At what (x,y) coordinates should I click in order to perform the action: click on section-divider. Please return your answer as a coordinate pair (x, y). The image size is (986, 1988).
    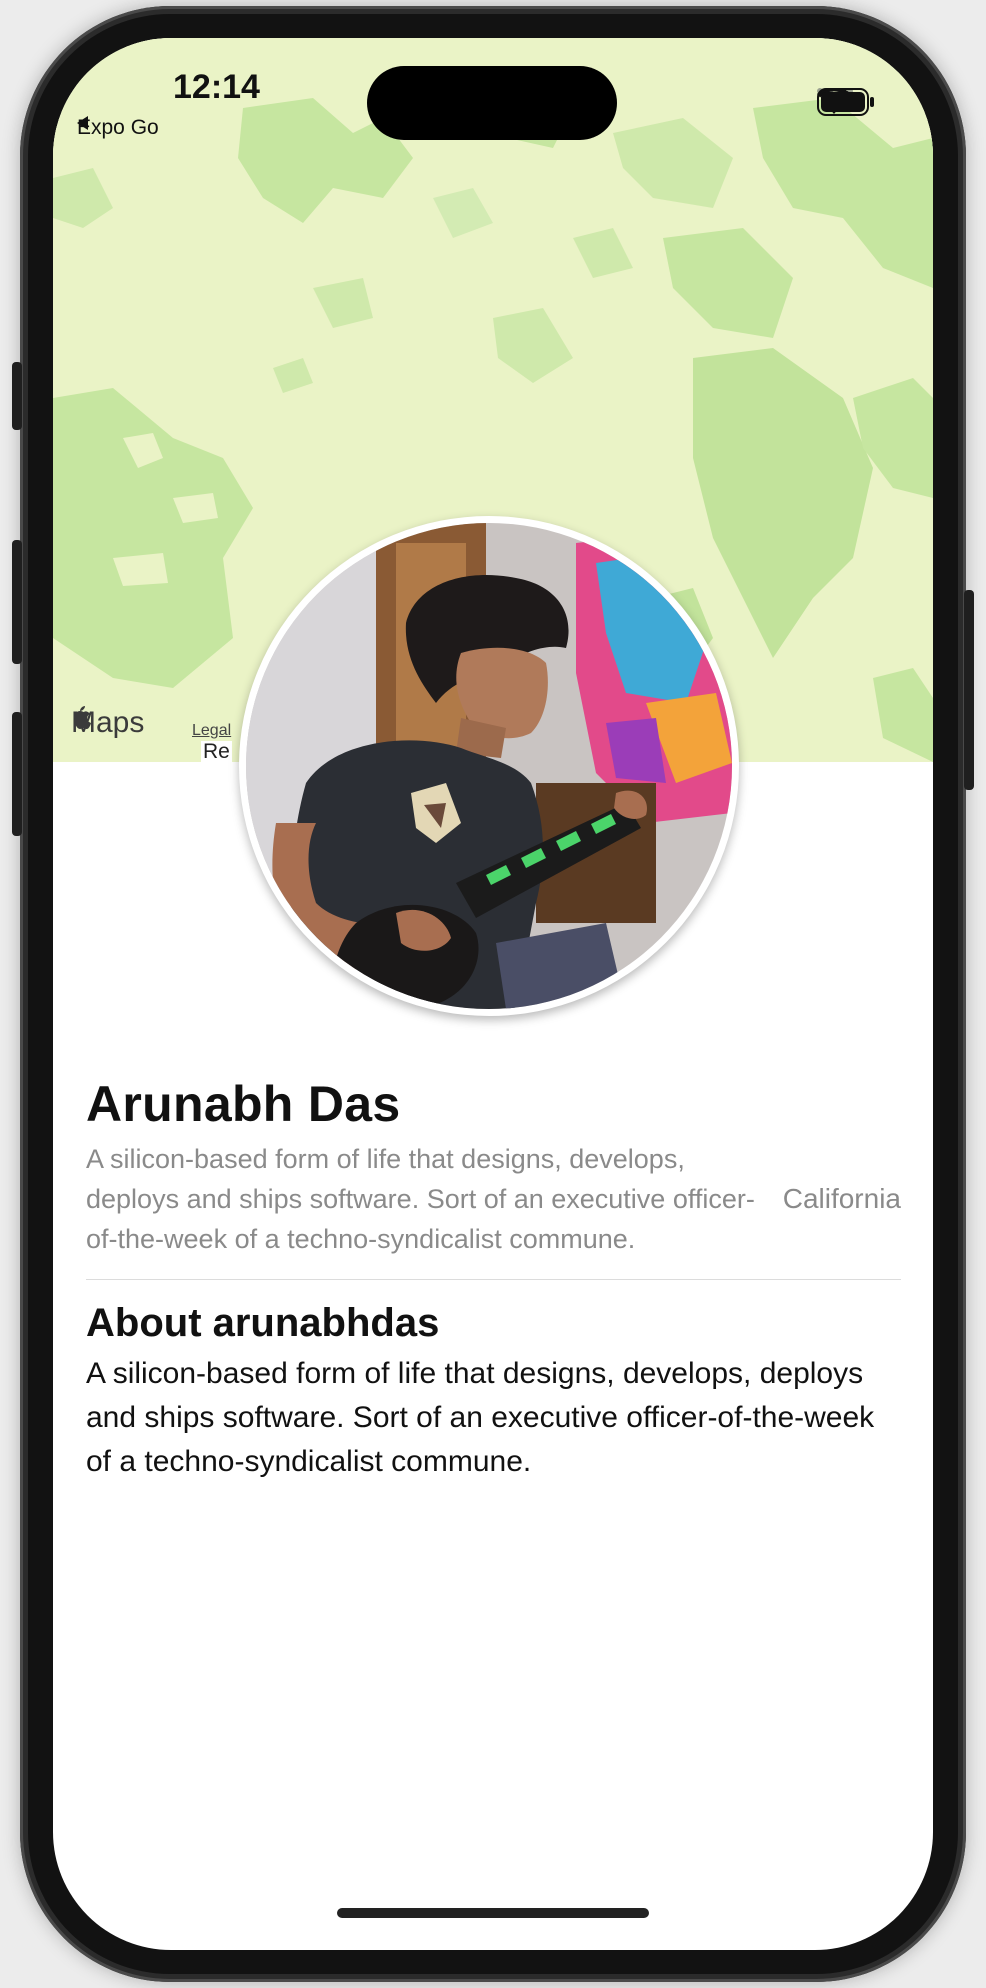
    Looking at the image, I should click on (493, 1279).